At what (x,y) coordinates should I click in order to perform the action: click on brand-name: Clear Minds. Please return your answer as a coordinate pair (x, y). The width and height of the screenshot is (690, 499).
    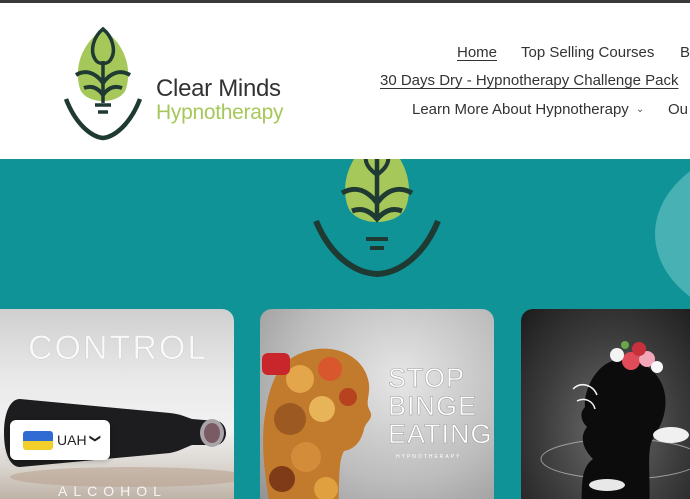
    Looking at the image, I should click on (218, 88).